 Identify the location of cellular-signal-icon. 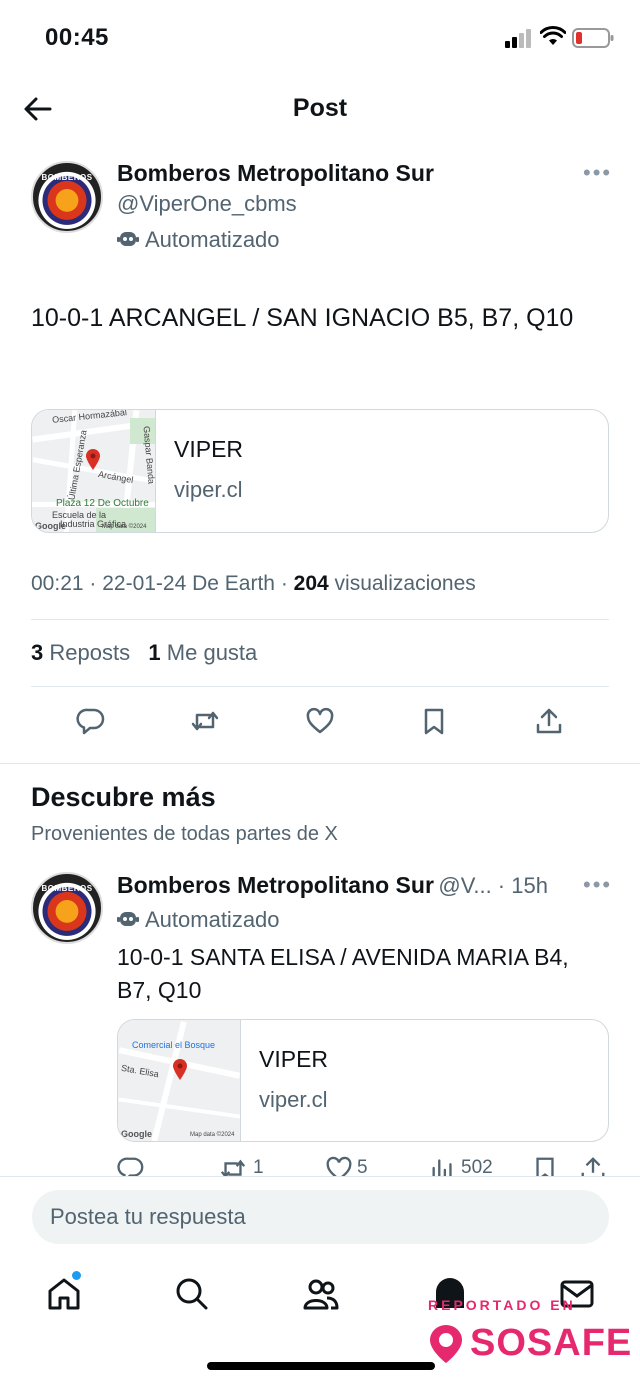
(518, 38).